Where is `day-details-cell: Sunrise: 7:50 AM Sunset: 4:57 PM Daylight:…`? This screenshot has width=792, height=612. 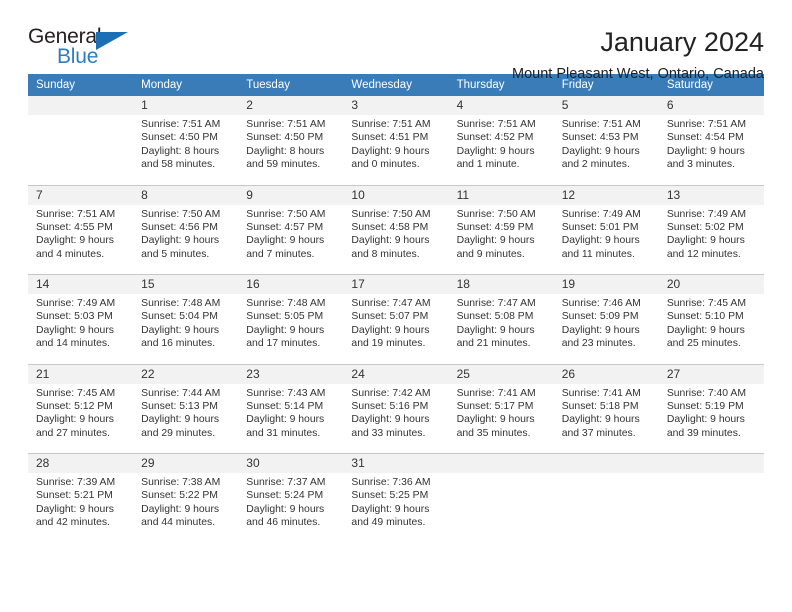 day-details-cell: Sunrise: 7:50 AM Sunset: 4:57 PM Daylight:… is located at coordinates (291, 238).